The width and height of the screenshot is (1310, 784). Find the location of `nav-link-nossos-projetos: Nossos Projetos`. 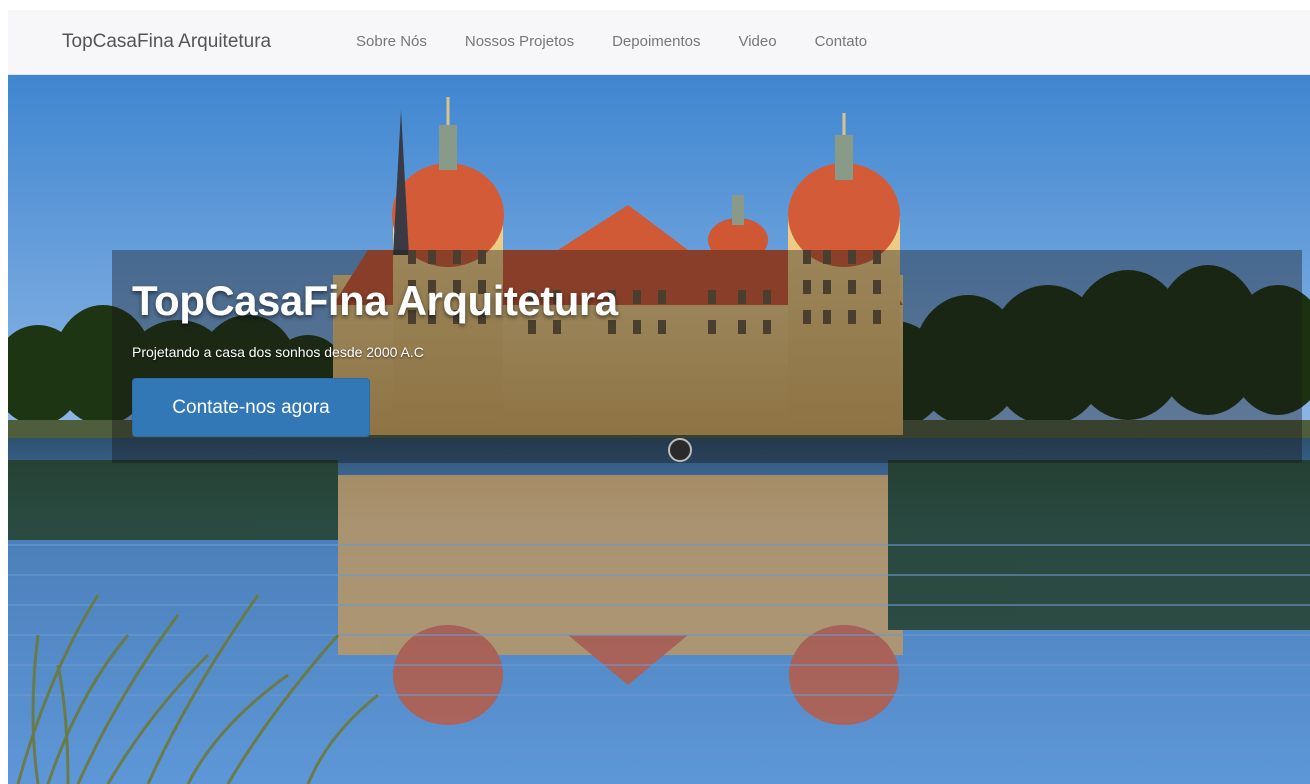

nav-link-nossos-projetos: Nossos Projetos is located at coordinates (519, 42).